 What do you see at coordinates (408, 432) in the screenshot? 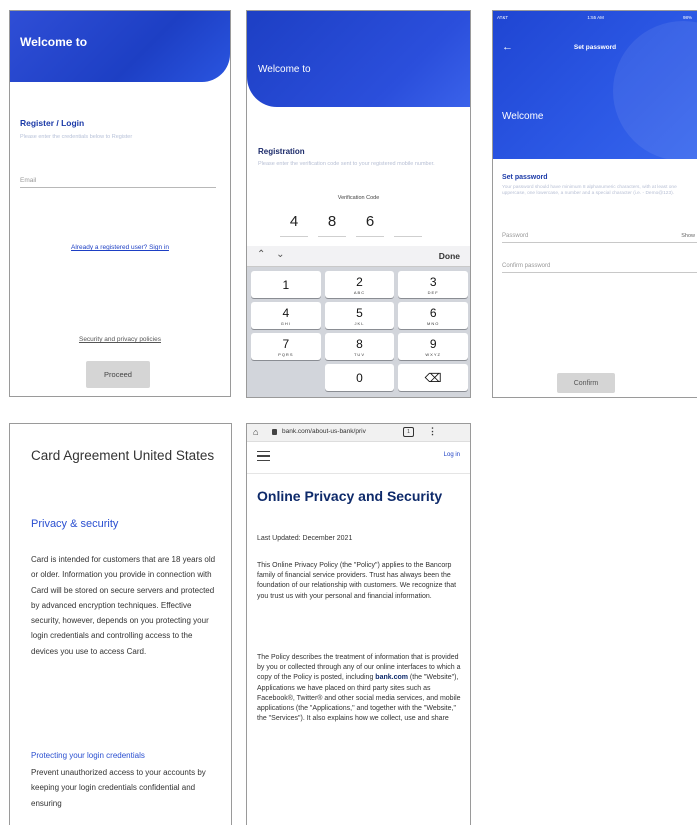
I see `tab-switcher-icon: 1` at bounding box center [408, 432].